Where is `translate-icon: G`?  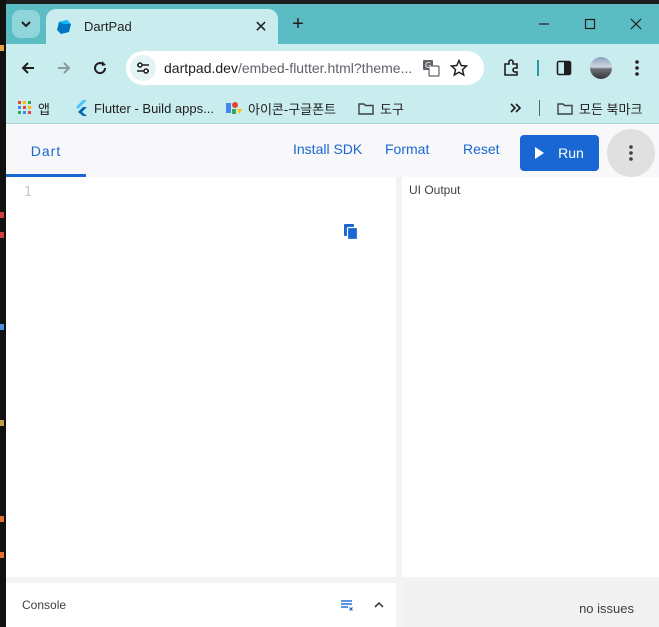
translate-icon: G is located at coordinates (431, 68).